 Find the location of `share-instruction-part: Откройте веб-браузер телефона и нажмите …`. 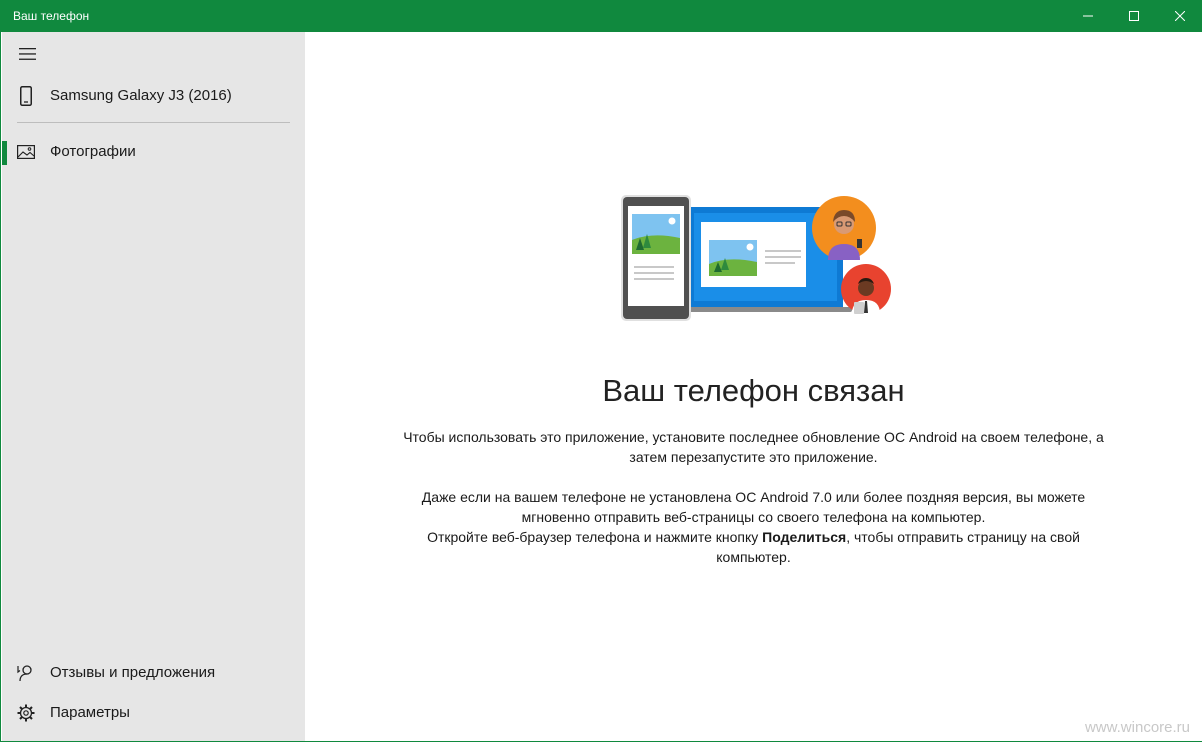

share-instruction-part: Откройте веб-браузер телефона и нажмите … is located at coordinates (595, 537).